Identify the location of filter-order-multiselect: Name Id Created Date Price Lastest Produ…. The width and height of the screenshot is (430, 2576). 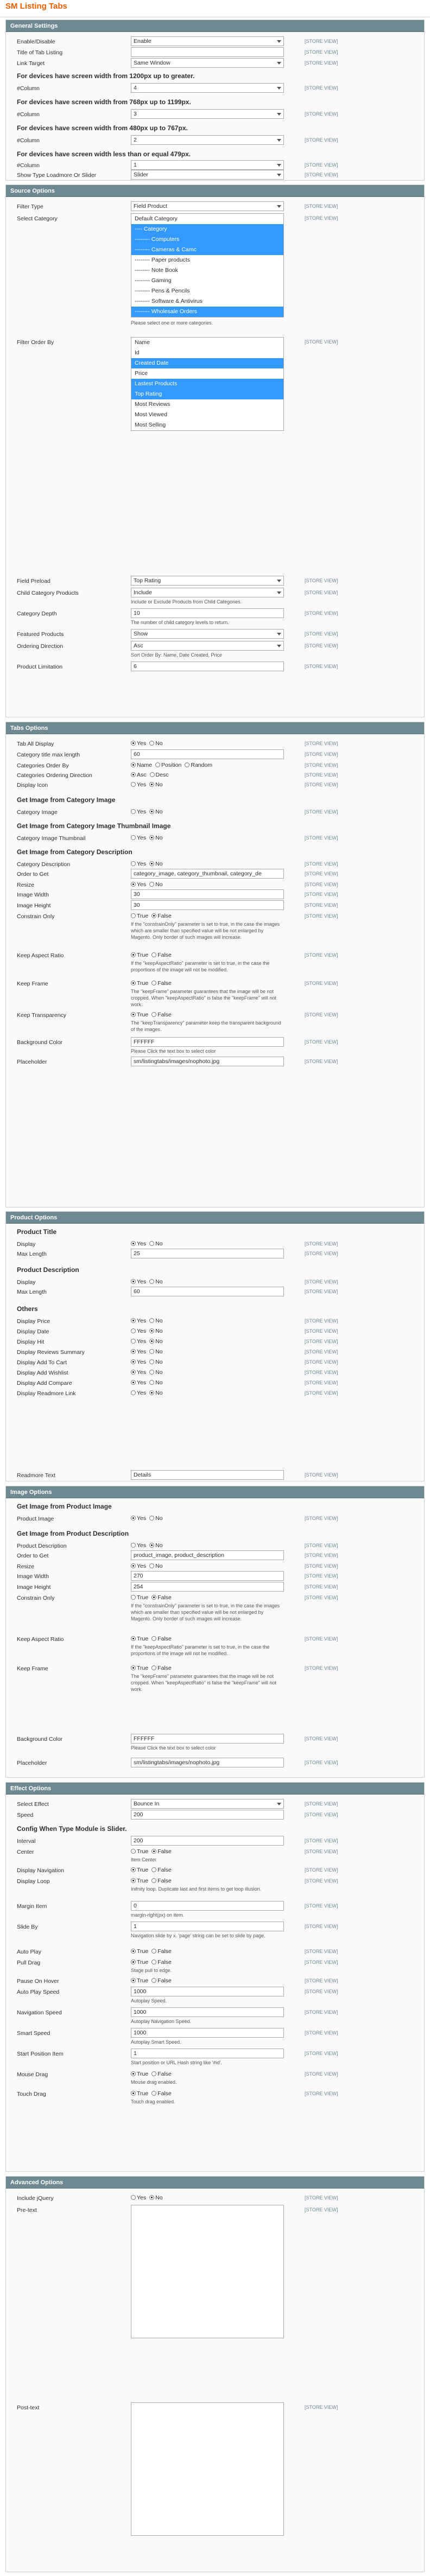
(207, 384).